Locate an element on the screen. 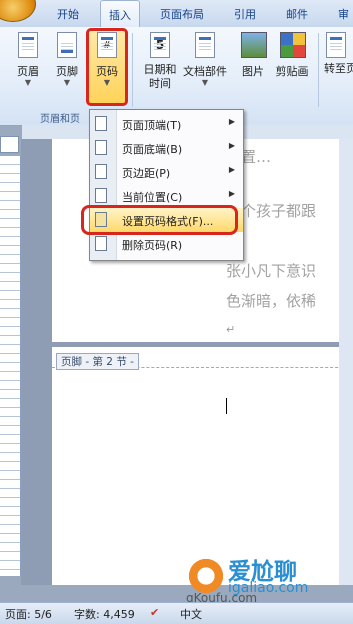  vertical-ruler is located at coordinates (10, 366).